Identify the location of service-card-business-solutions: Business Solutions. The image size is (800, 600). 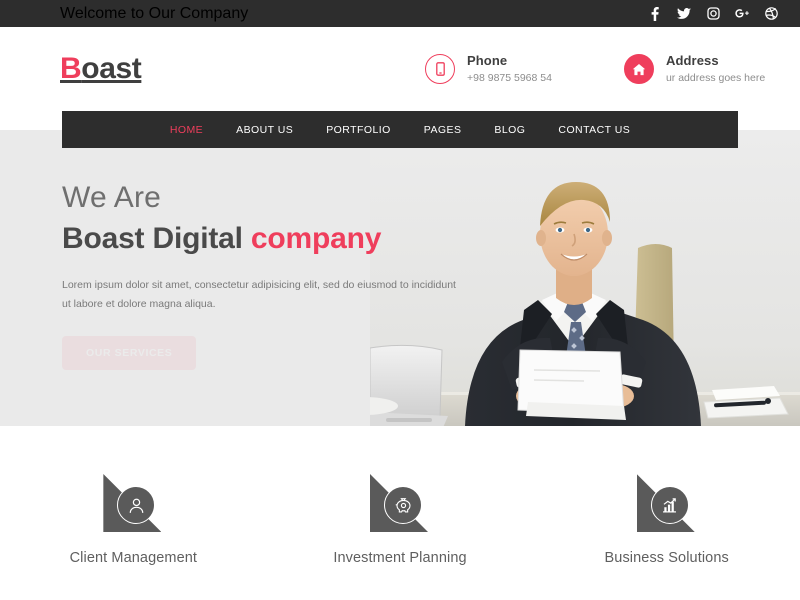
(666, 519).